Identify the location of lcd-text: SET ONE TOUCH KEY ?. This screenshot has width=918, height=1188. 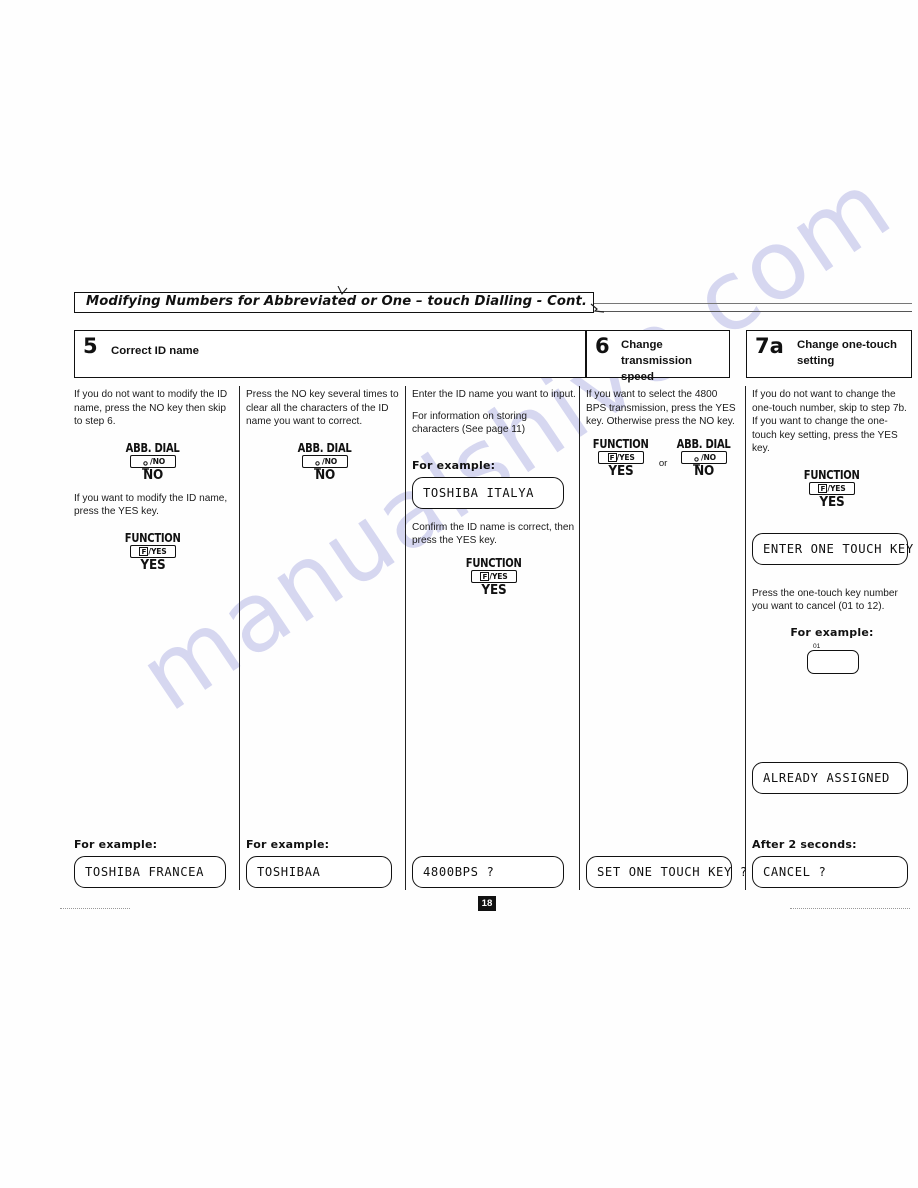
(672, 872).